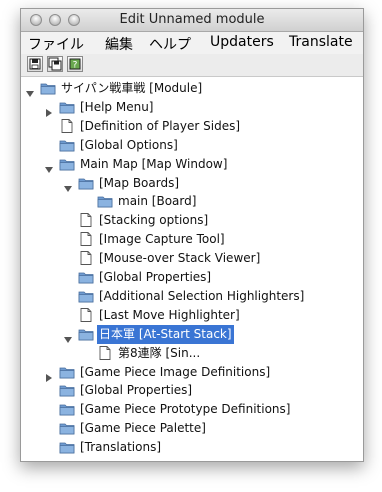  What do you see at coordinates (185, 409) in the screenshot?
I see `tree-node-label: [Game Piece Prototype Definitions]` at bounding box center [185, 409].